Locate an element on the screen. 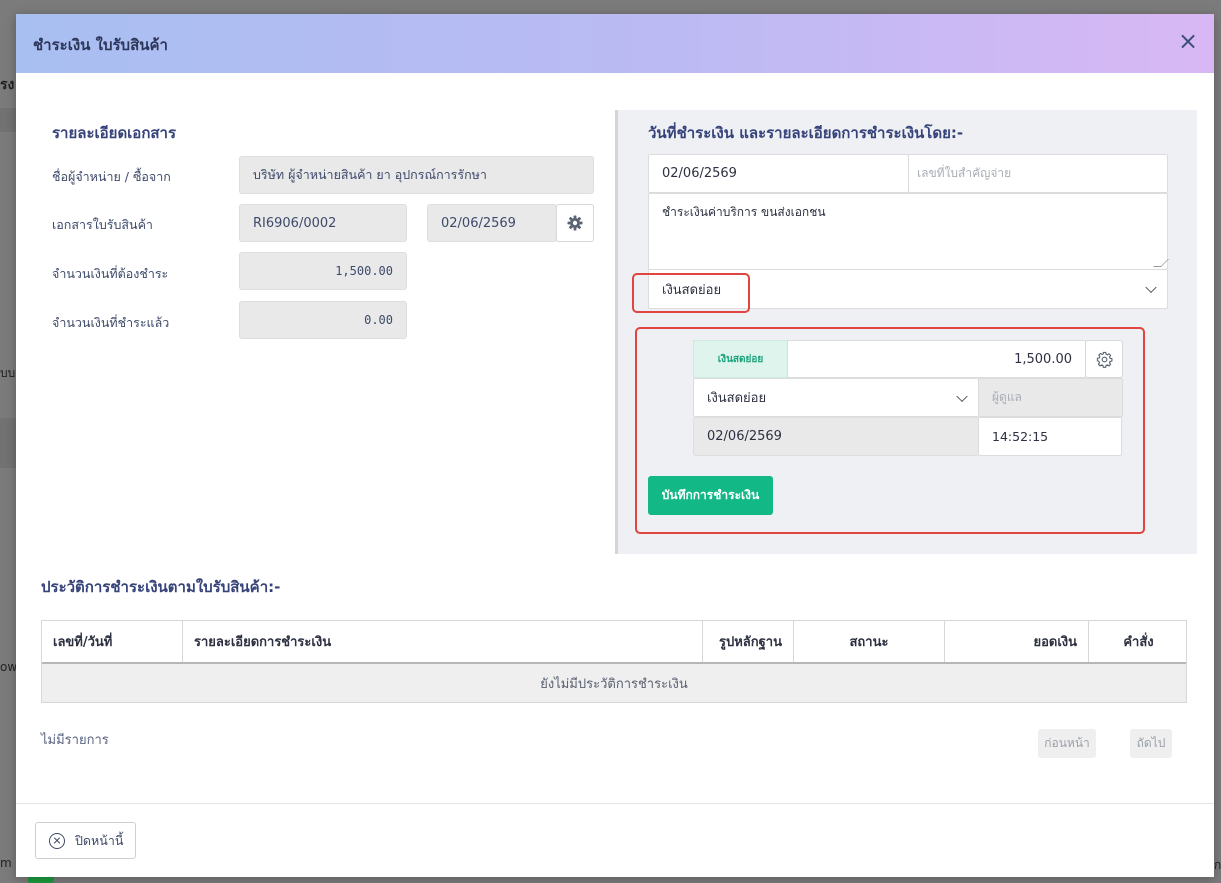  line-time: 14:52:15 is located at coordinates (1020, 436).